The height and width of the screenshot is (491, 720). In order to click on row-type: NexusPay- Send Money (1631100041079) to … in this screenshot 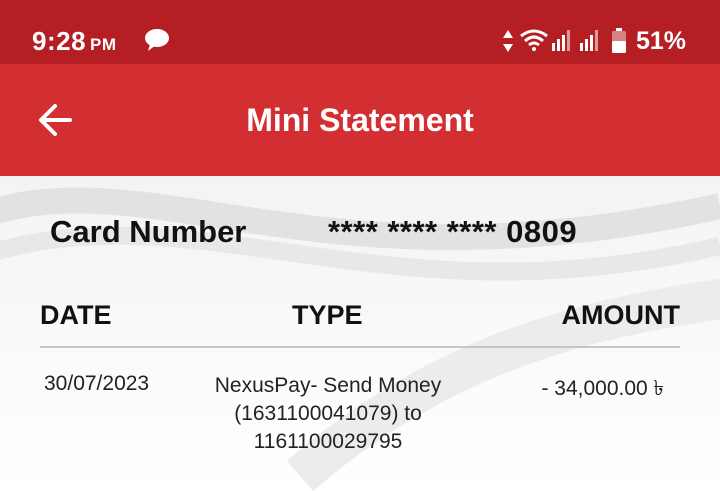, I will do `click(328, 414)`.